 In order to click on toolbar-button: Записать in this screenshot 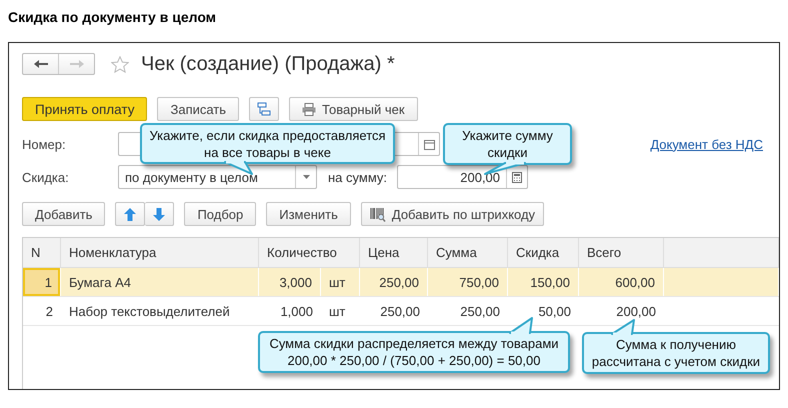, I will do `click(198, 109)`.